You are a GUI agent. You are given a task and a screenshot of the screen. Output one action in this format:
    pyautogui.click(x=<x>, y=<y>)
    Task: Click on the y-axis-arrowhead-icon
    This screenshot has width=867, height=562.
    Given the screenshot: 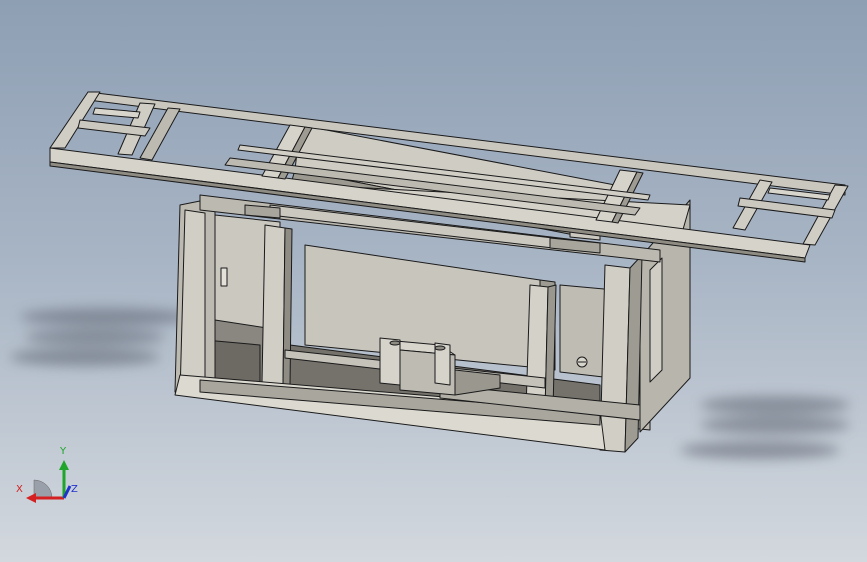 What is the action you would take?
    pyautogui.click(x=64, y=465)
    